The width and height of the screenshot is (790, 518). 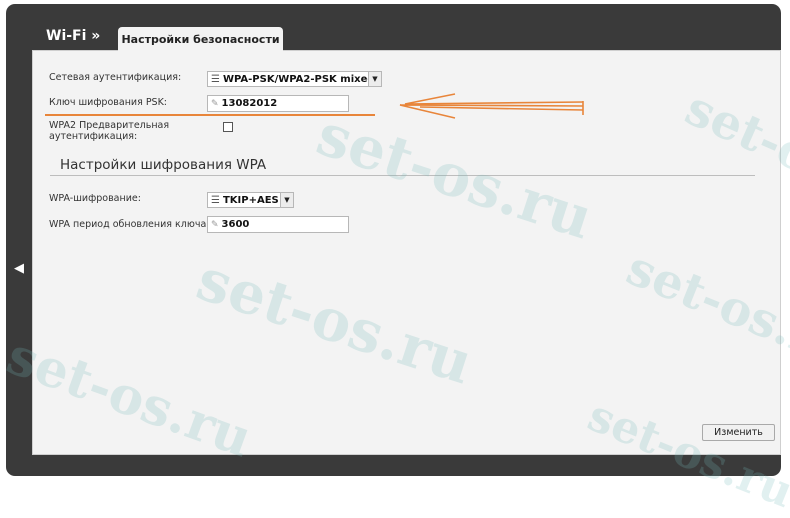 What do you see at coordinates (491, 106) in the screenshot?
I see `pointer-arrow-icon` at bounding box center [491, 106].